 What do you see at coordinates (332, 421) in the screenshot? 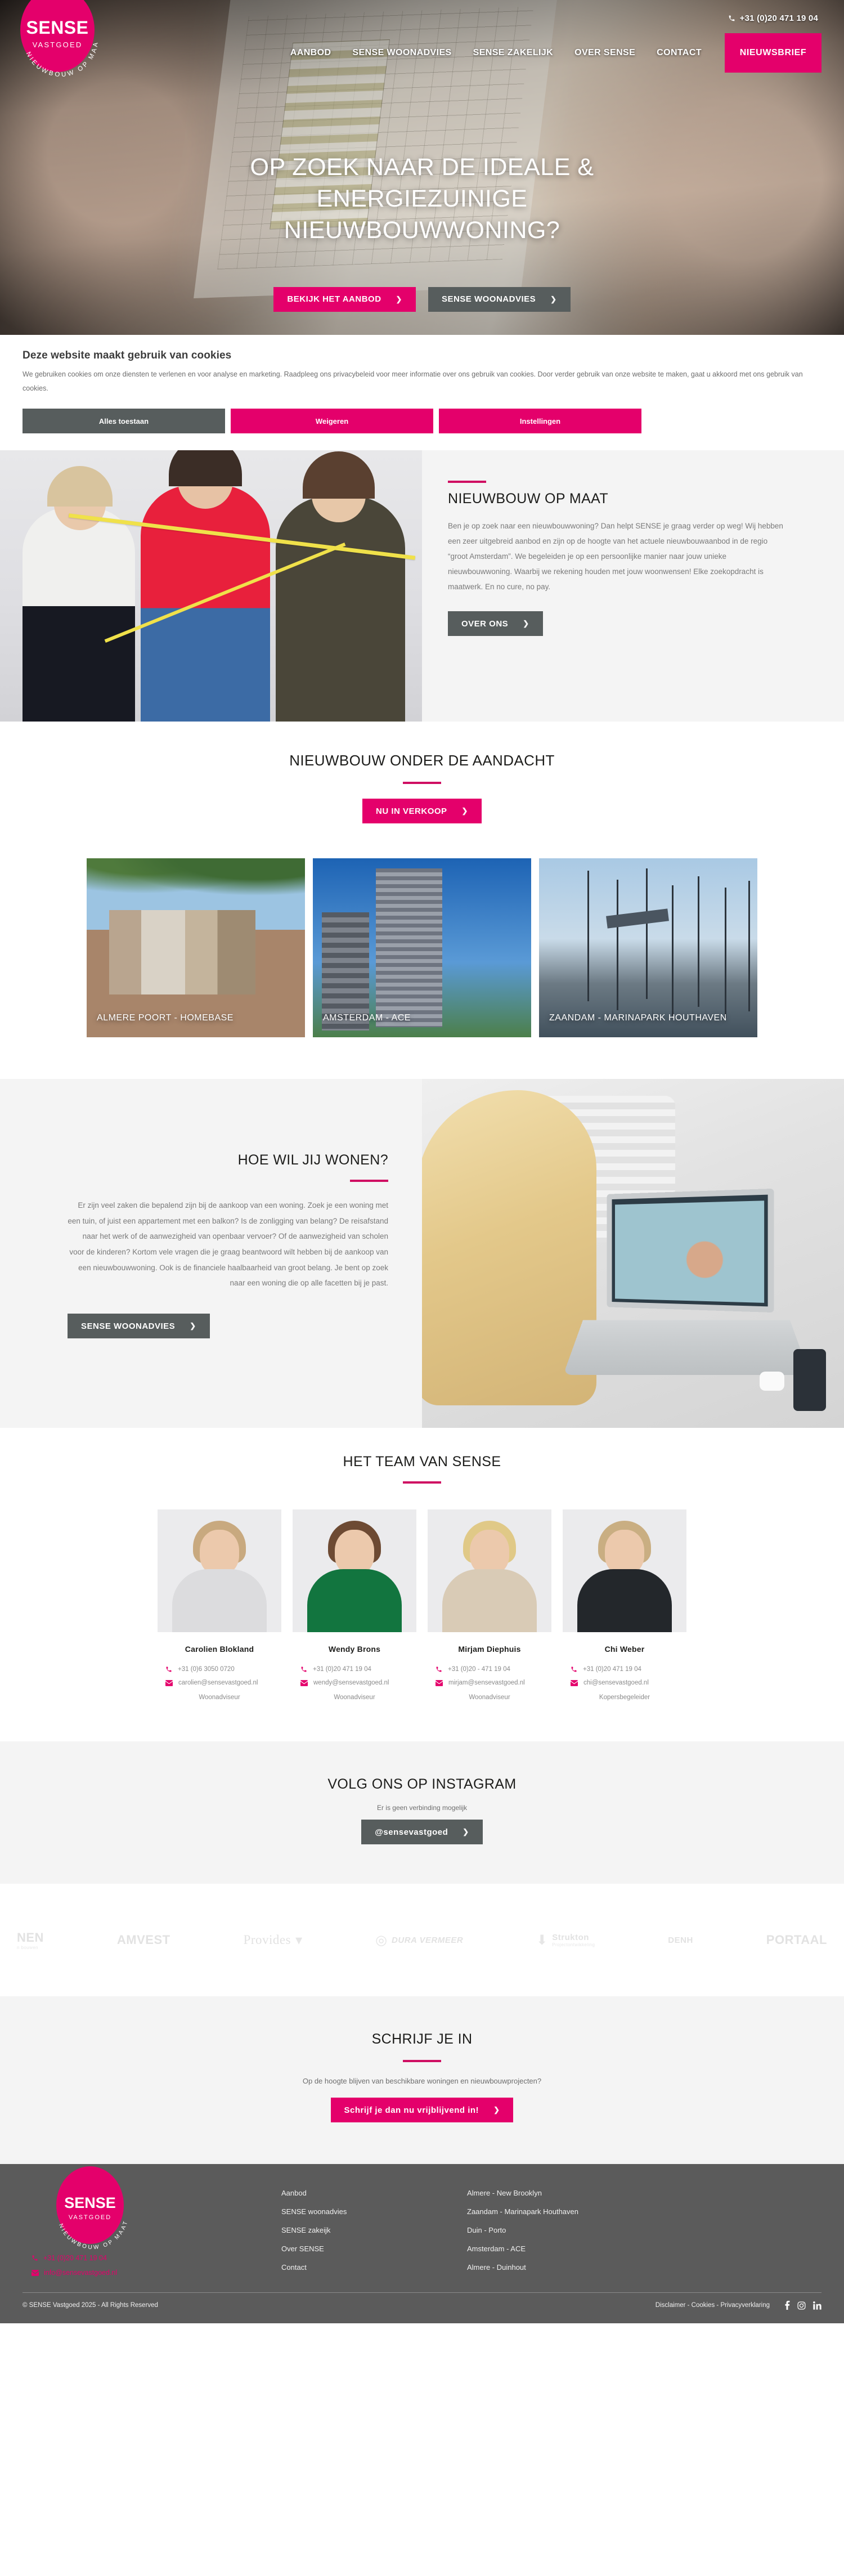
I see `cookie-reject-button: Weigeren` at bounding box center [332, 421].